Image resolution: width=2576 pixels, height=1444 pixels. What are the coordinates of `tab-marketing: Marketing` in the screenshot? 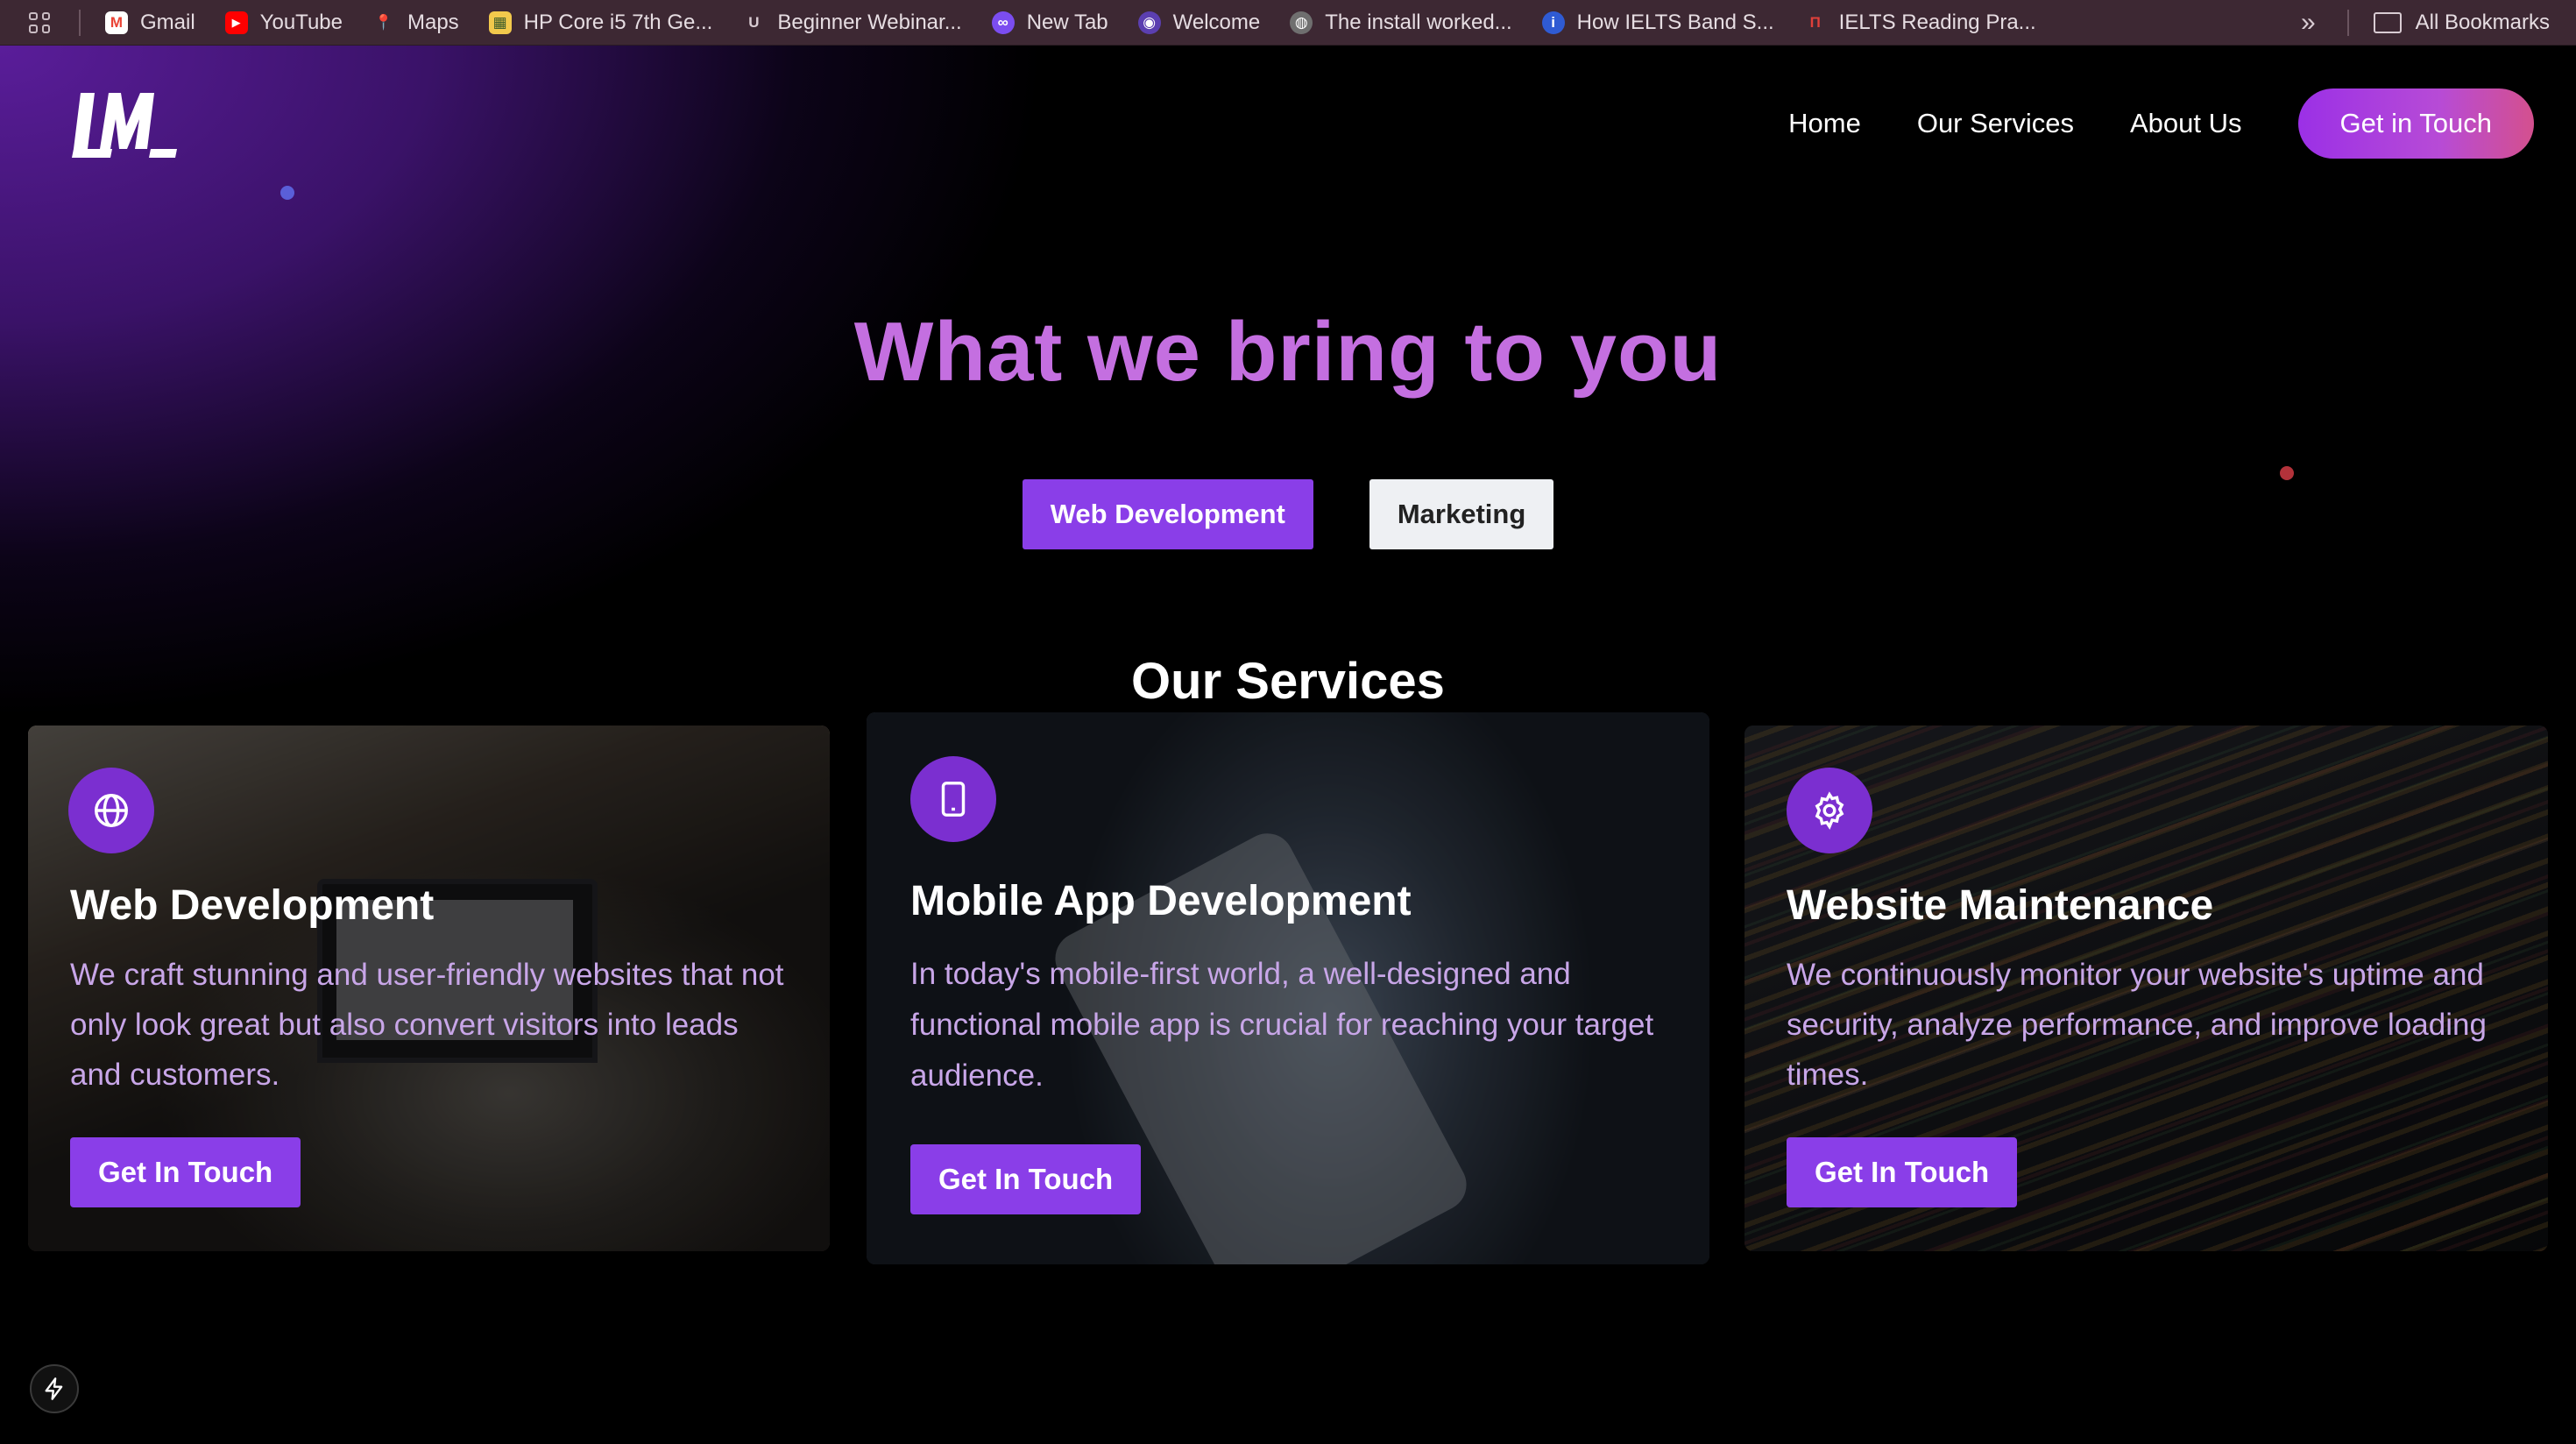 It's located at (1461, 514).